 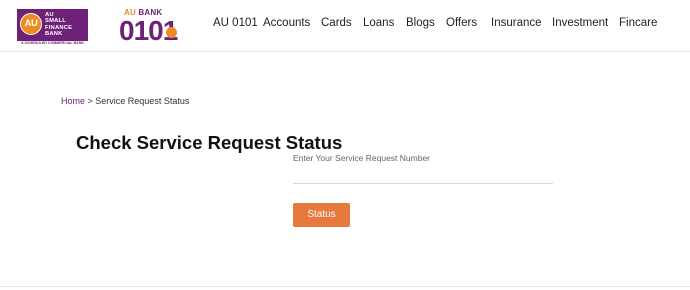 What do you see at coordinates (345, 286) in the screenshot?
I see `footer-divider` at bounding box center [345, 286].